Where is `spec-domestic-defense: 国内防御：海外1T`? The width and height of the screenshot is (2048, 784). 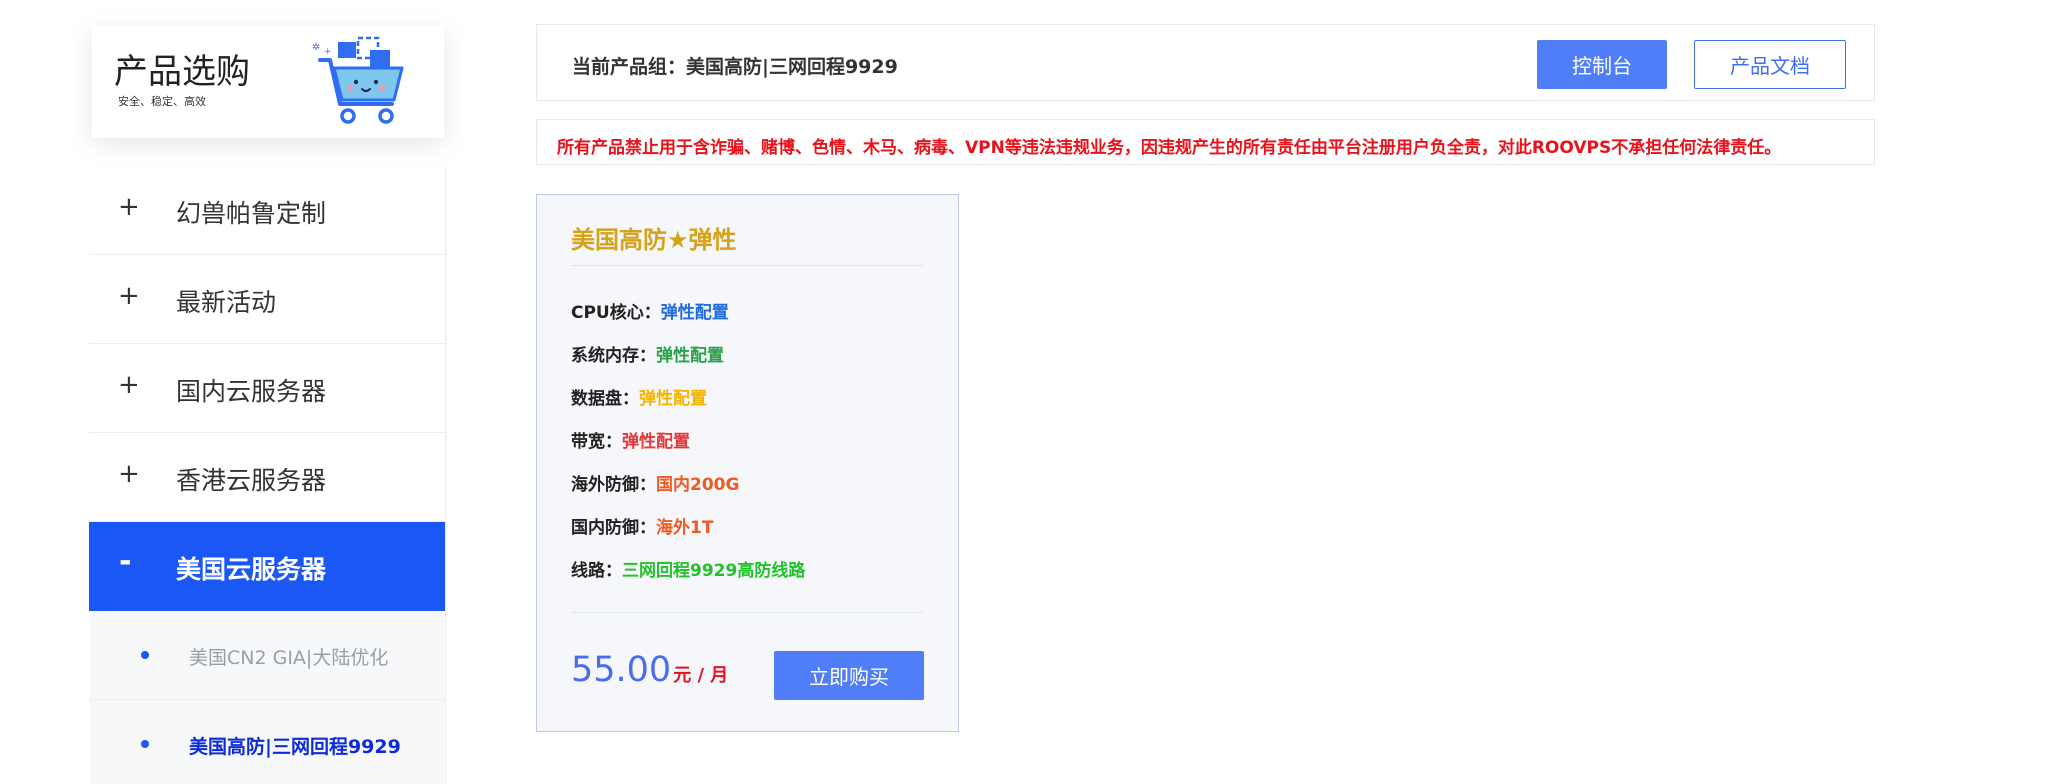
spec-domestic-defense: 国内防御：海外1T is located at coordinates (642, 525).